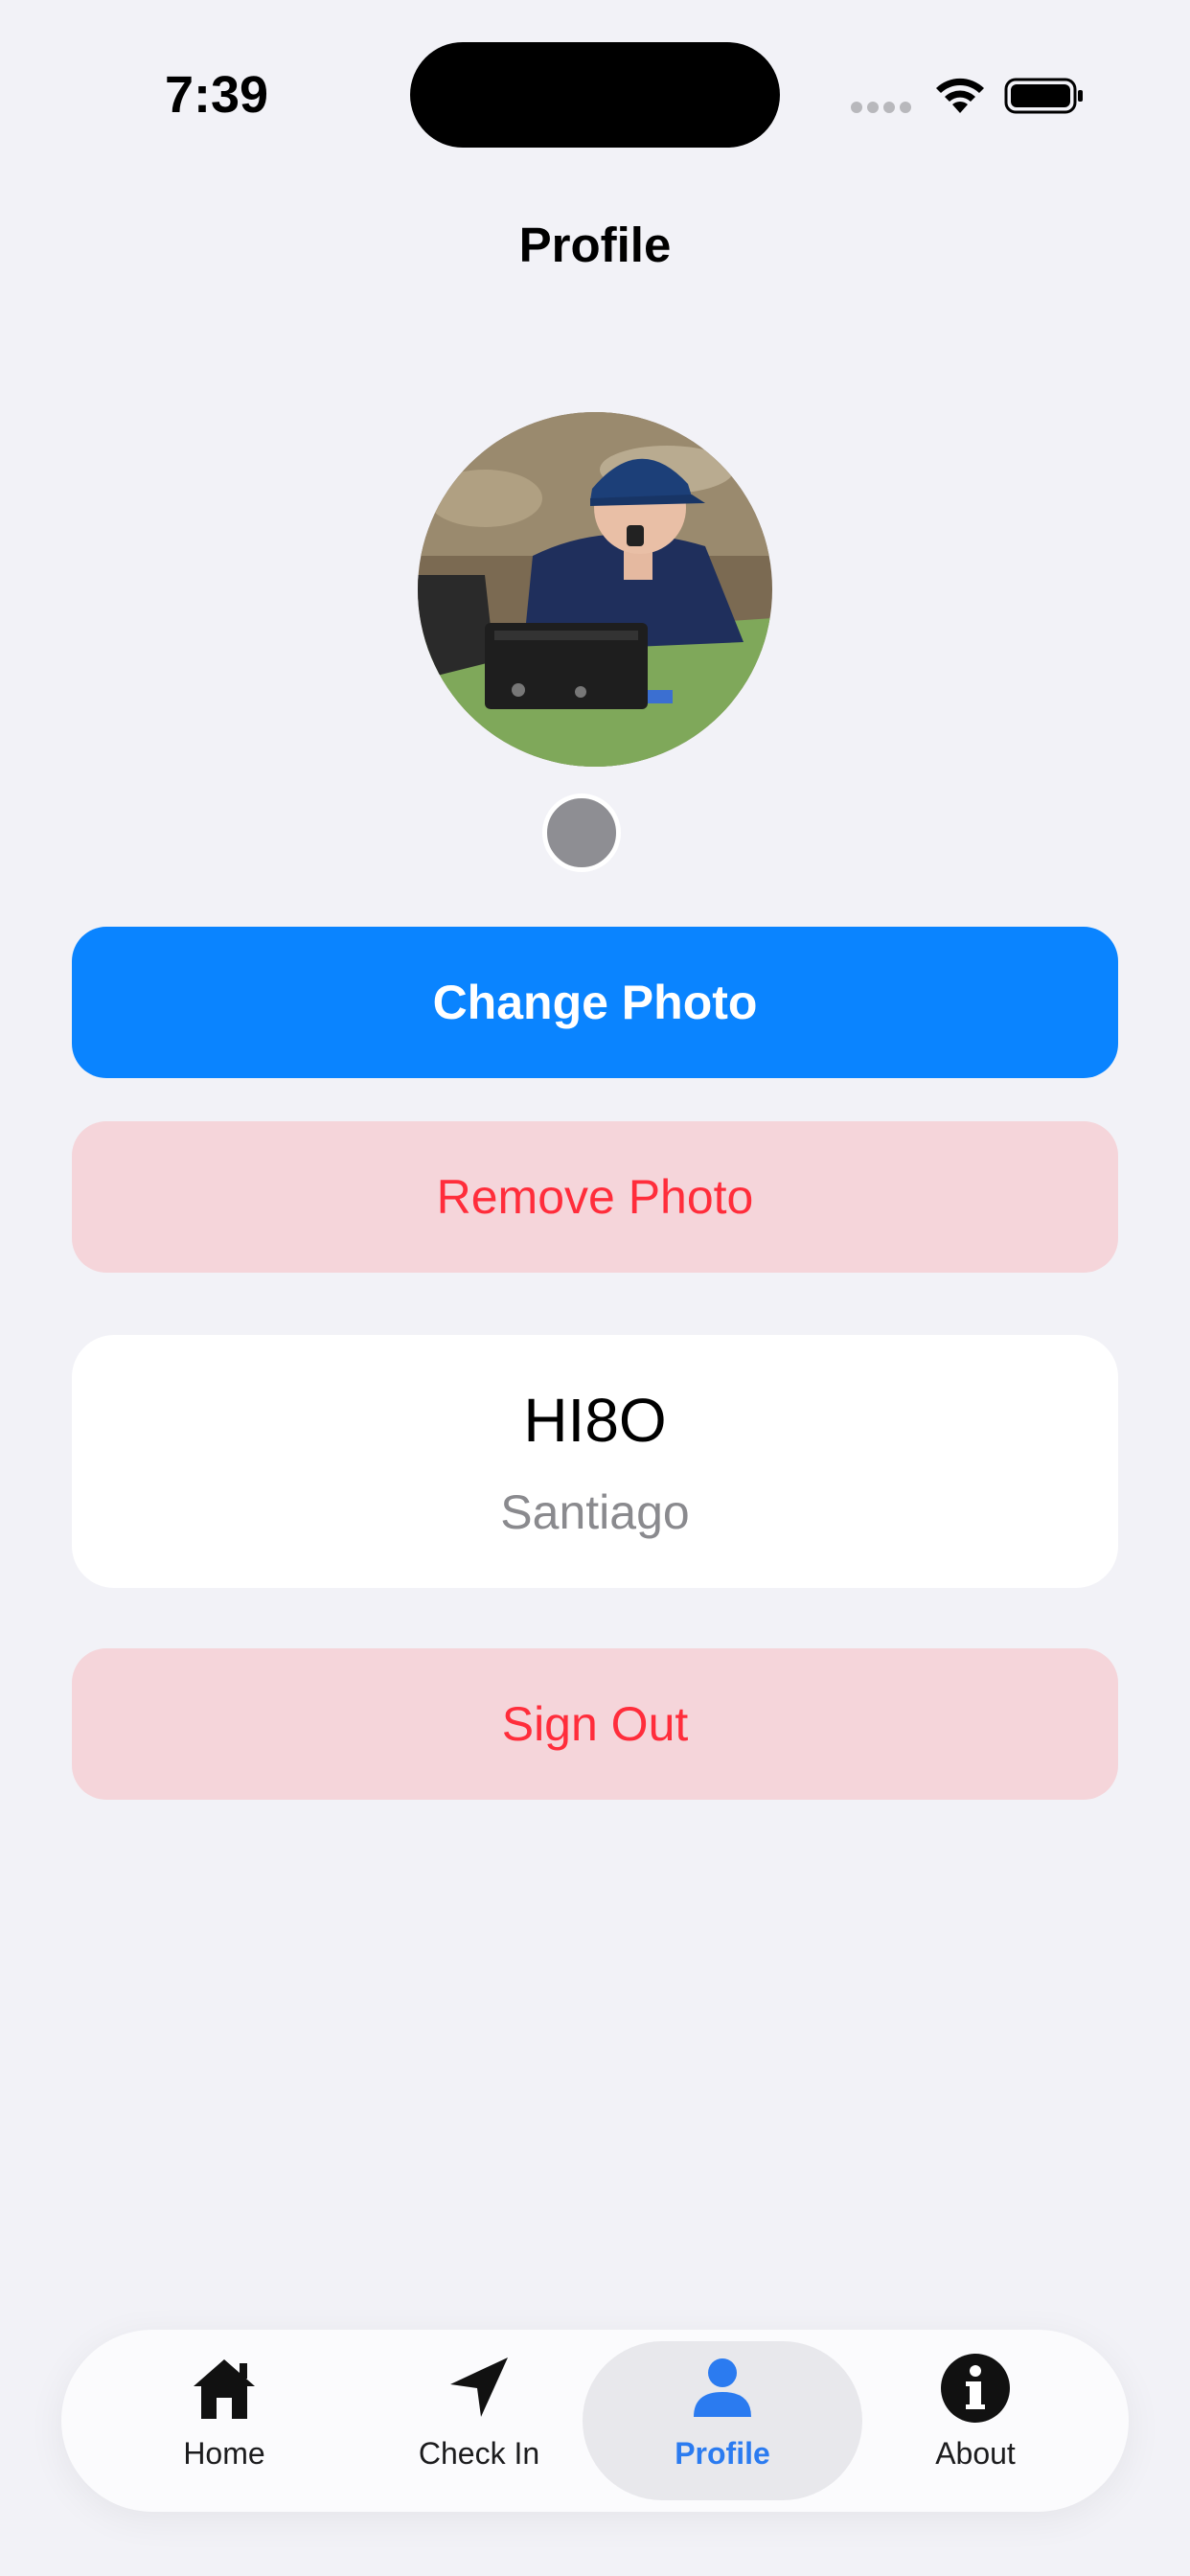 Image resolution: width=1190 pixels, height=2576 pixels. Describe the element at coordinates (595, 95) in the screenshot. I see `dynamic-island` at that location.